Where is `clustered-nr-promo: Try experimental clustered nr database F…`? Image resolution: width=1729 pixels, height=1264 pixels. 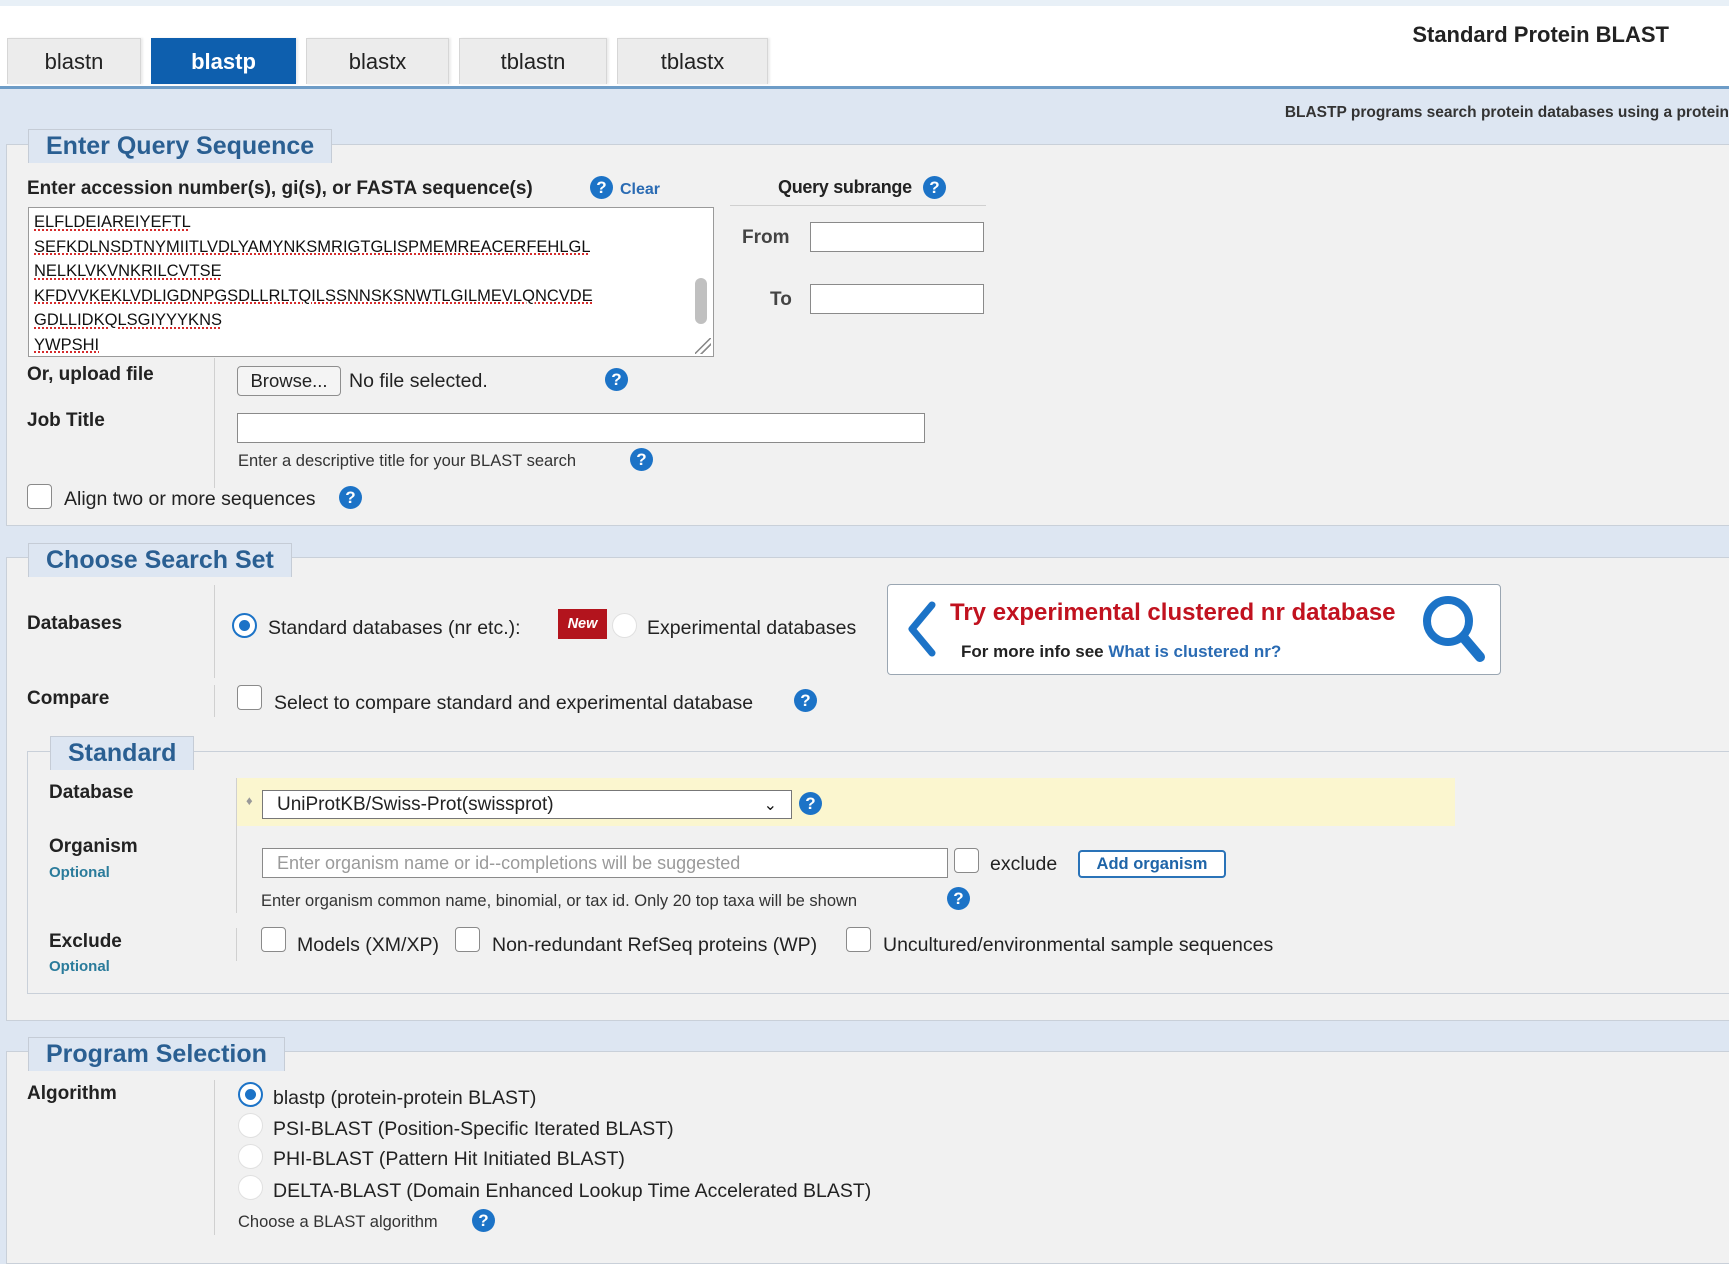 clustered-nr-promo: Try experimental clustered nr database F… is located at coordinates (1194, 629).